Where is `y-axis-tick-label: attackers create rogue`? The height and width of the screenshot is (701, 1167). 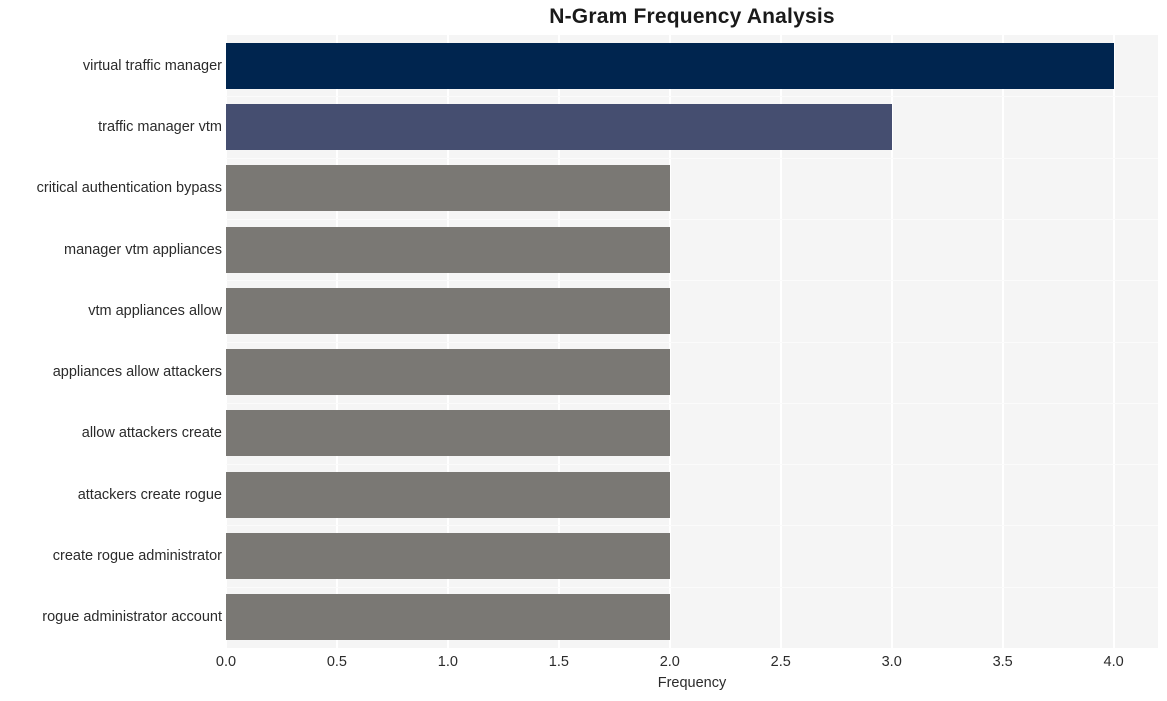
y-axis-tick-label: attackers create rogue is located at coordinates (149, 495).